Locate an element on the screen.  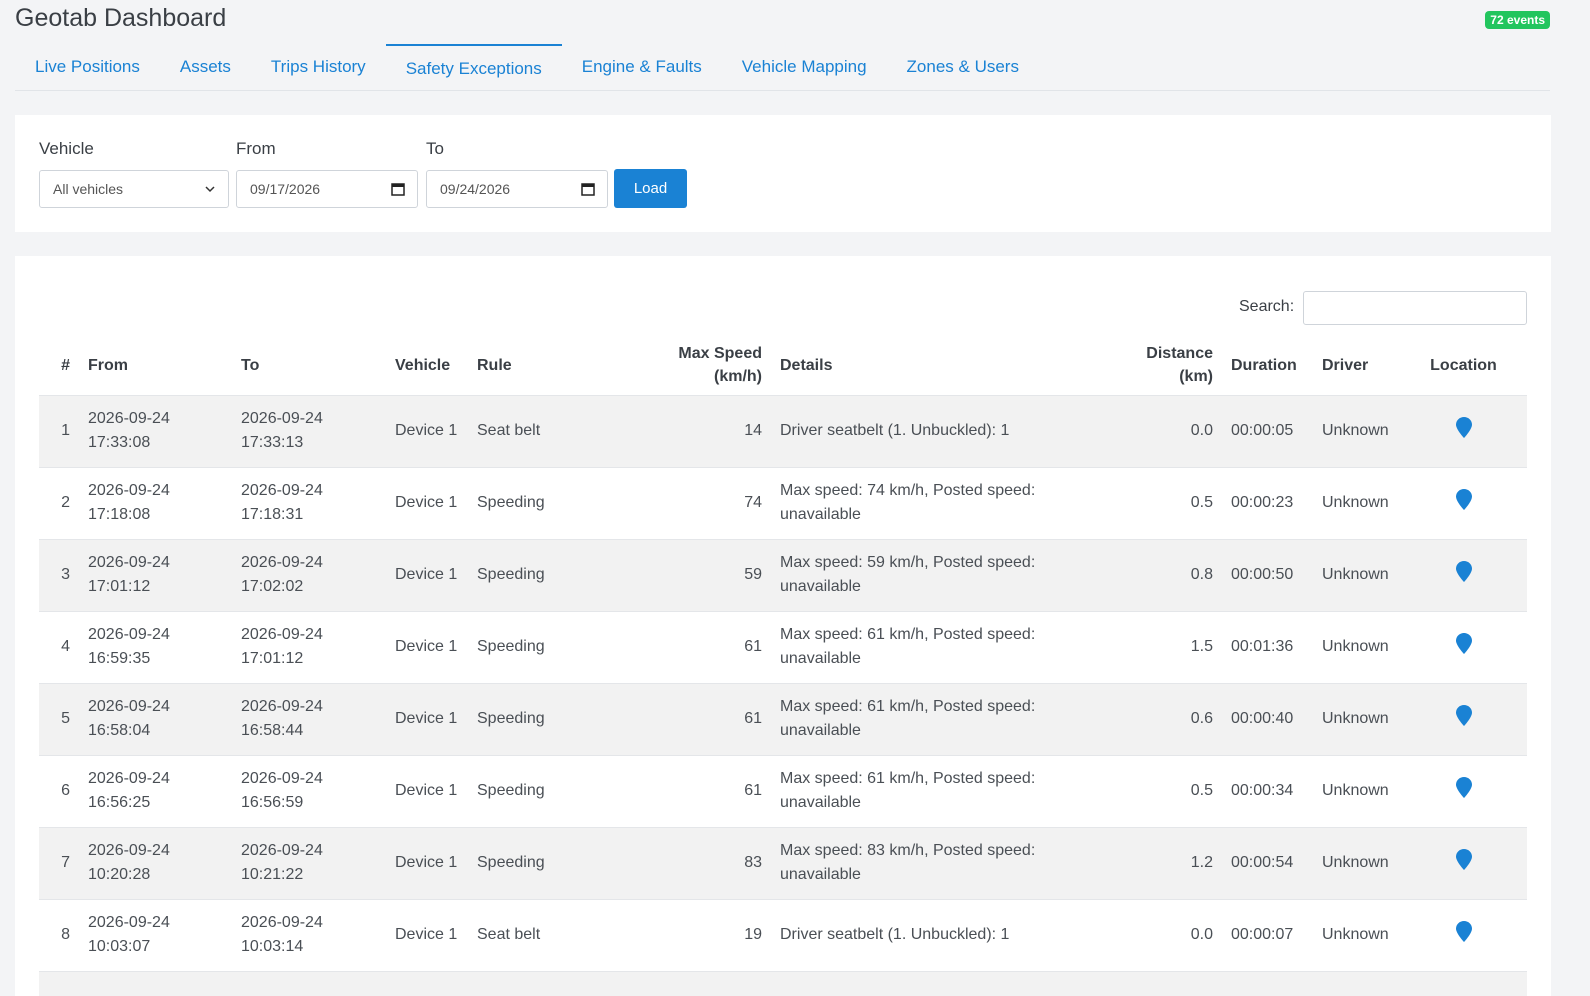
col-from-header: From is located at coordinates (155, 366).